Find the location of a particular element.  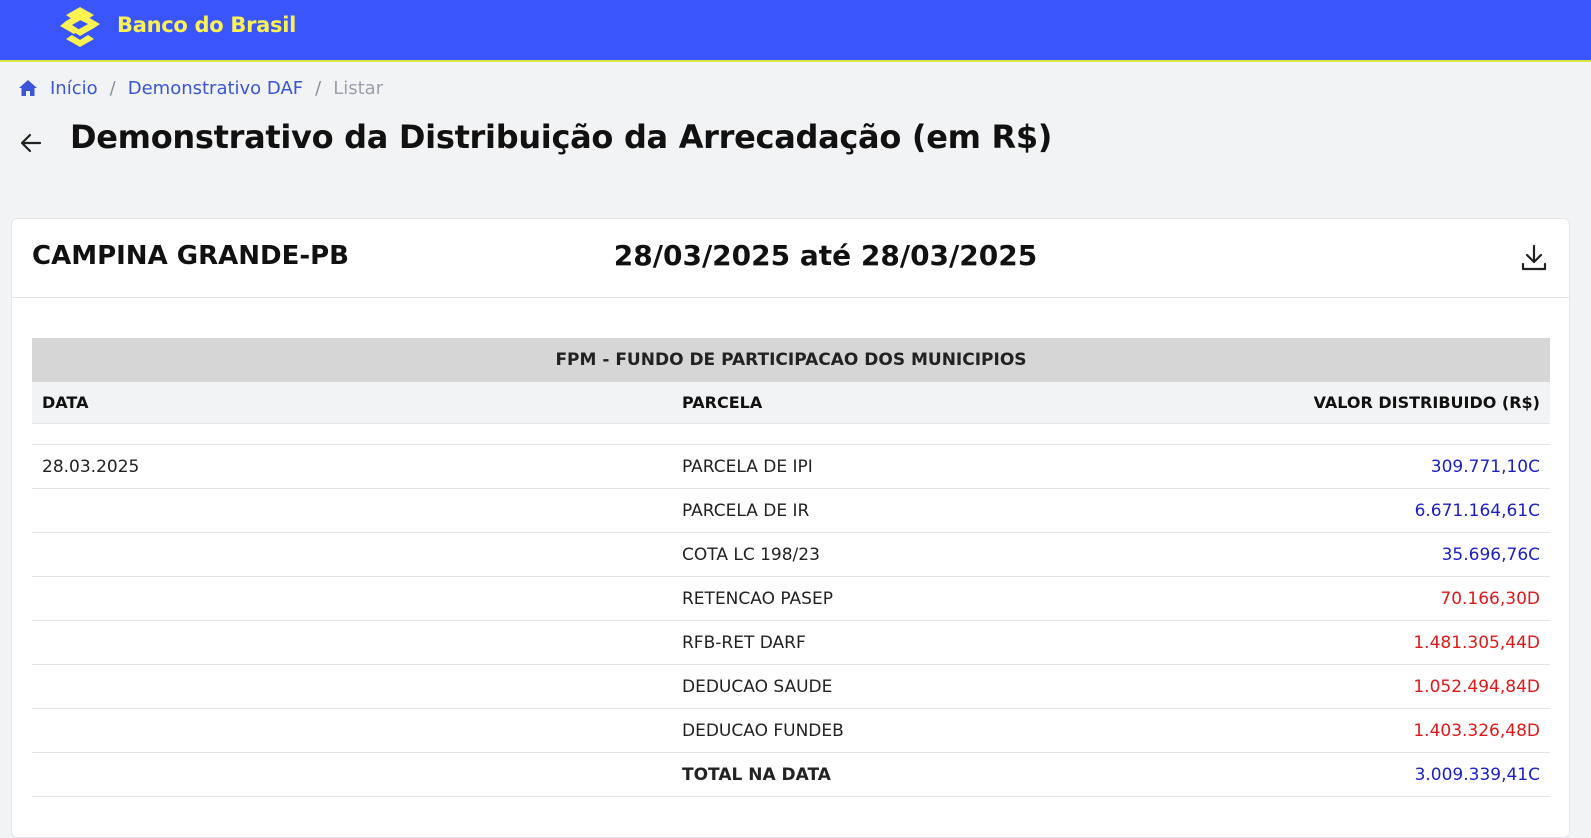

table-row: DEDUCAO SAUDE 1.052.494,84D is located at coordinates (791, 687).